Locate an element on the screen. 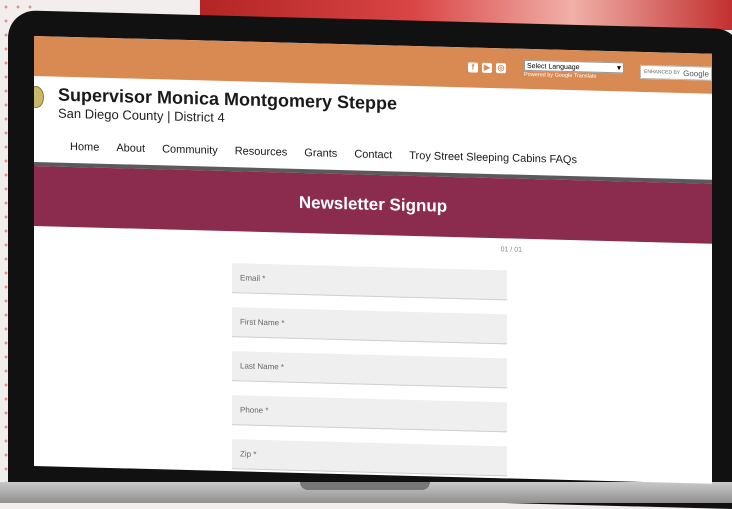 Image resolution: width=732 pixels, height=509 pixels. search-brand: Google is located at coordinates (696, 73).